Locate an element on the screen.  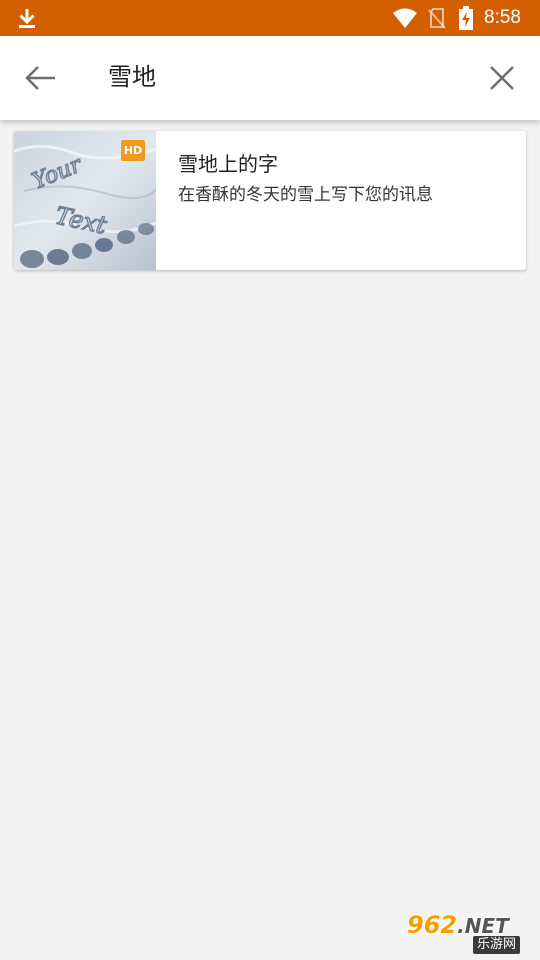
search-query: 雪地 is located at coordinates (132, 77).